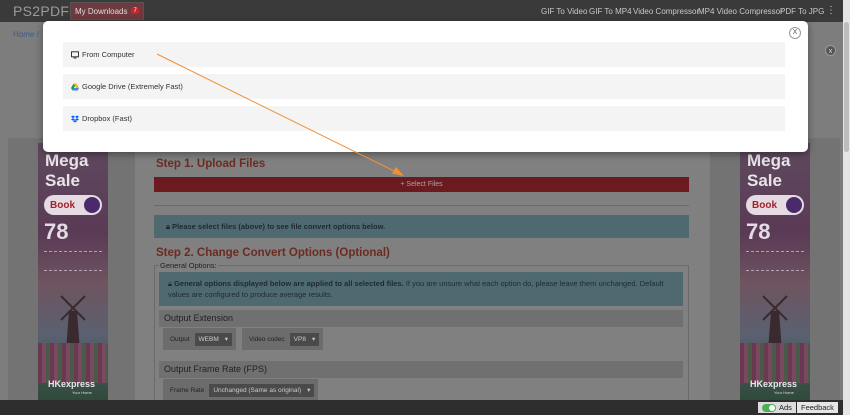 Image resolution: width=850 pixels, height=415 pixels. Describe the element at coordinates (421, 318) in the screenshot. I see `output-extension-heading: Output Extension` at that location.